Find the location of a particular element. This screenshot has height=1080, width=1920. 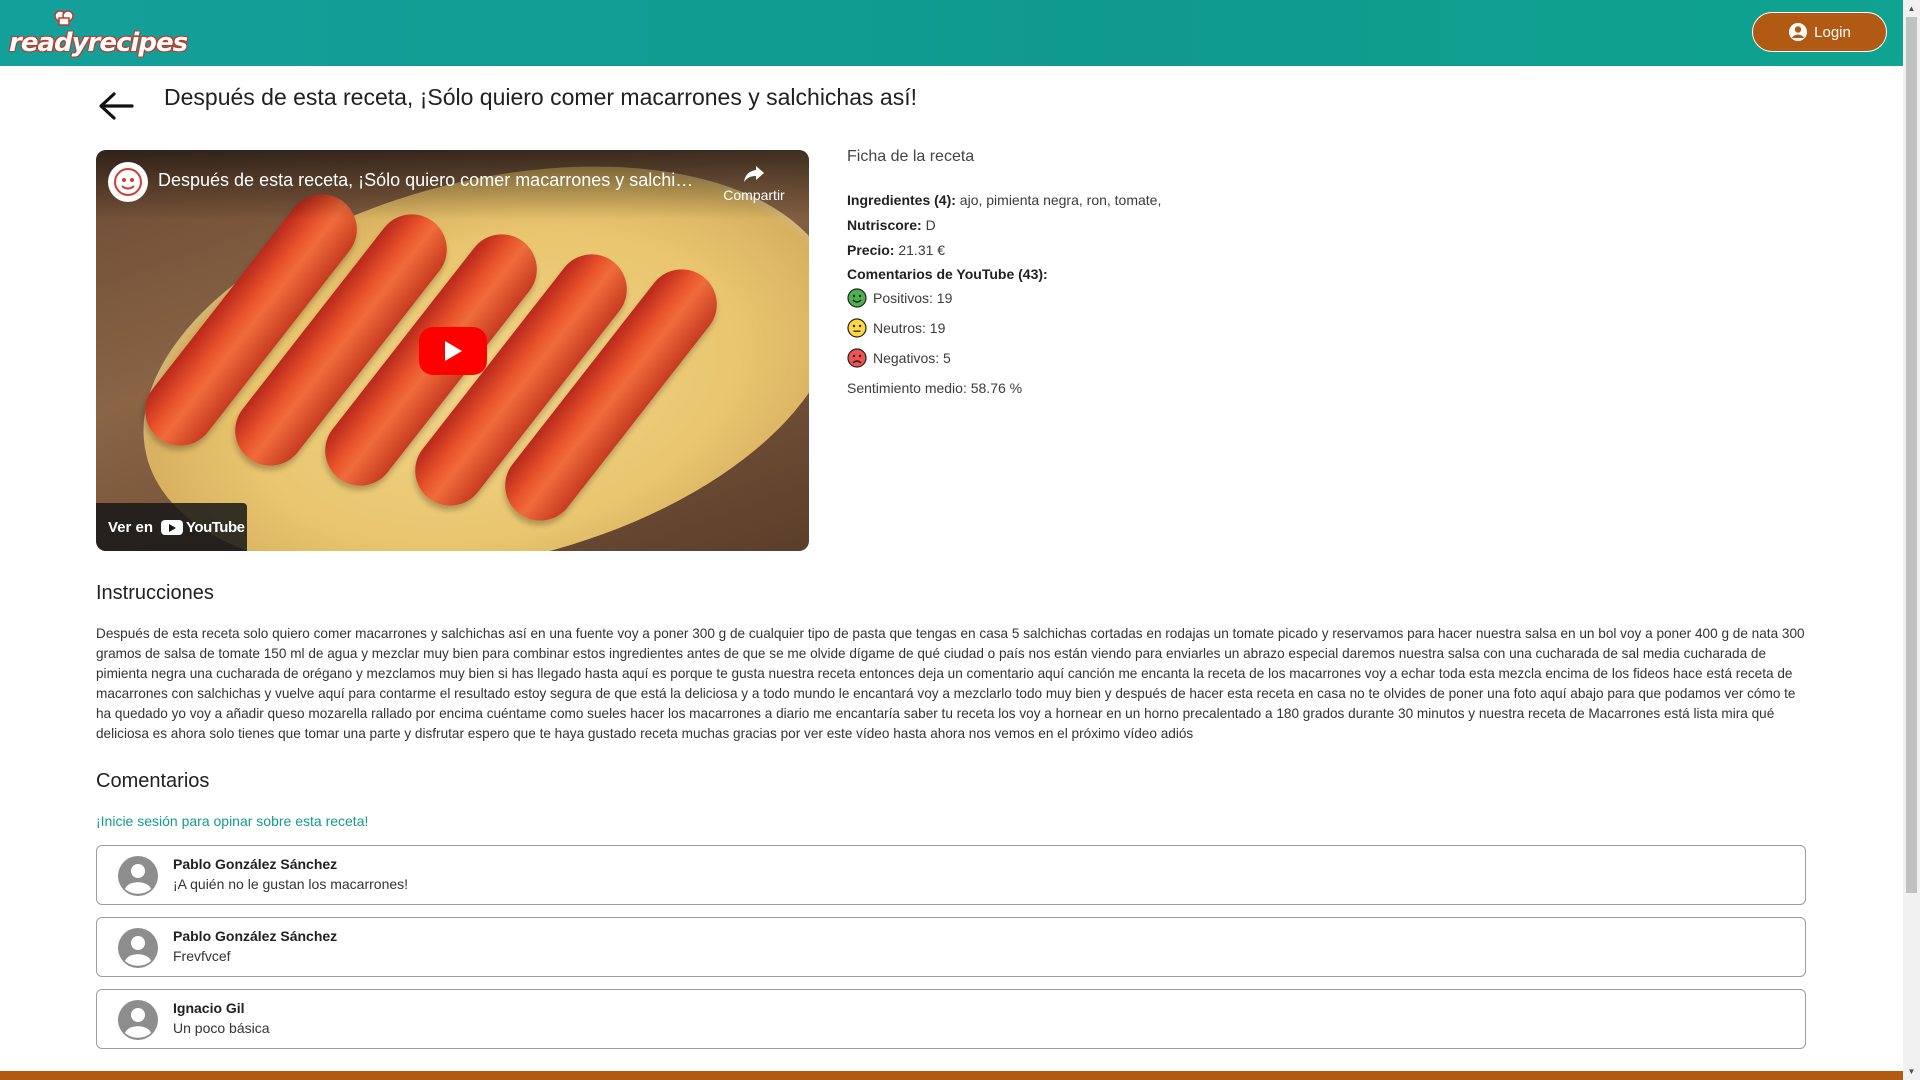

neutral-row: Neutros: 19 is located at coordinates (896, 328).